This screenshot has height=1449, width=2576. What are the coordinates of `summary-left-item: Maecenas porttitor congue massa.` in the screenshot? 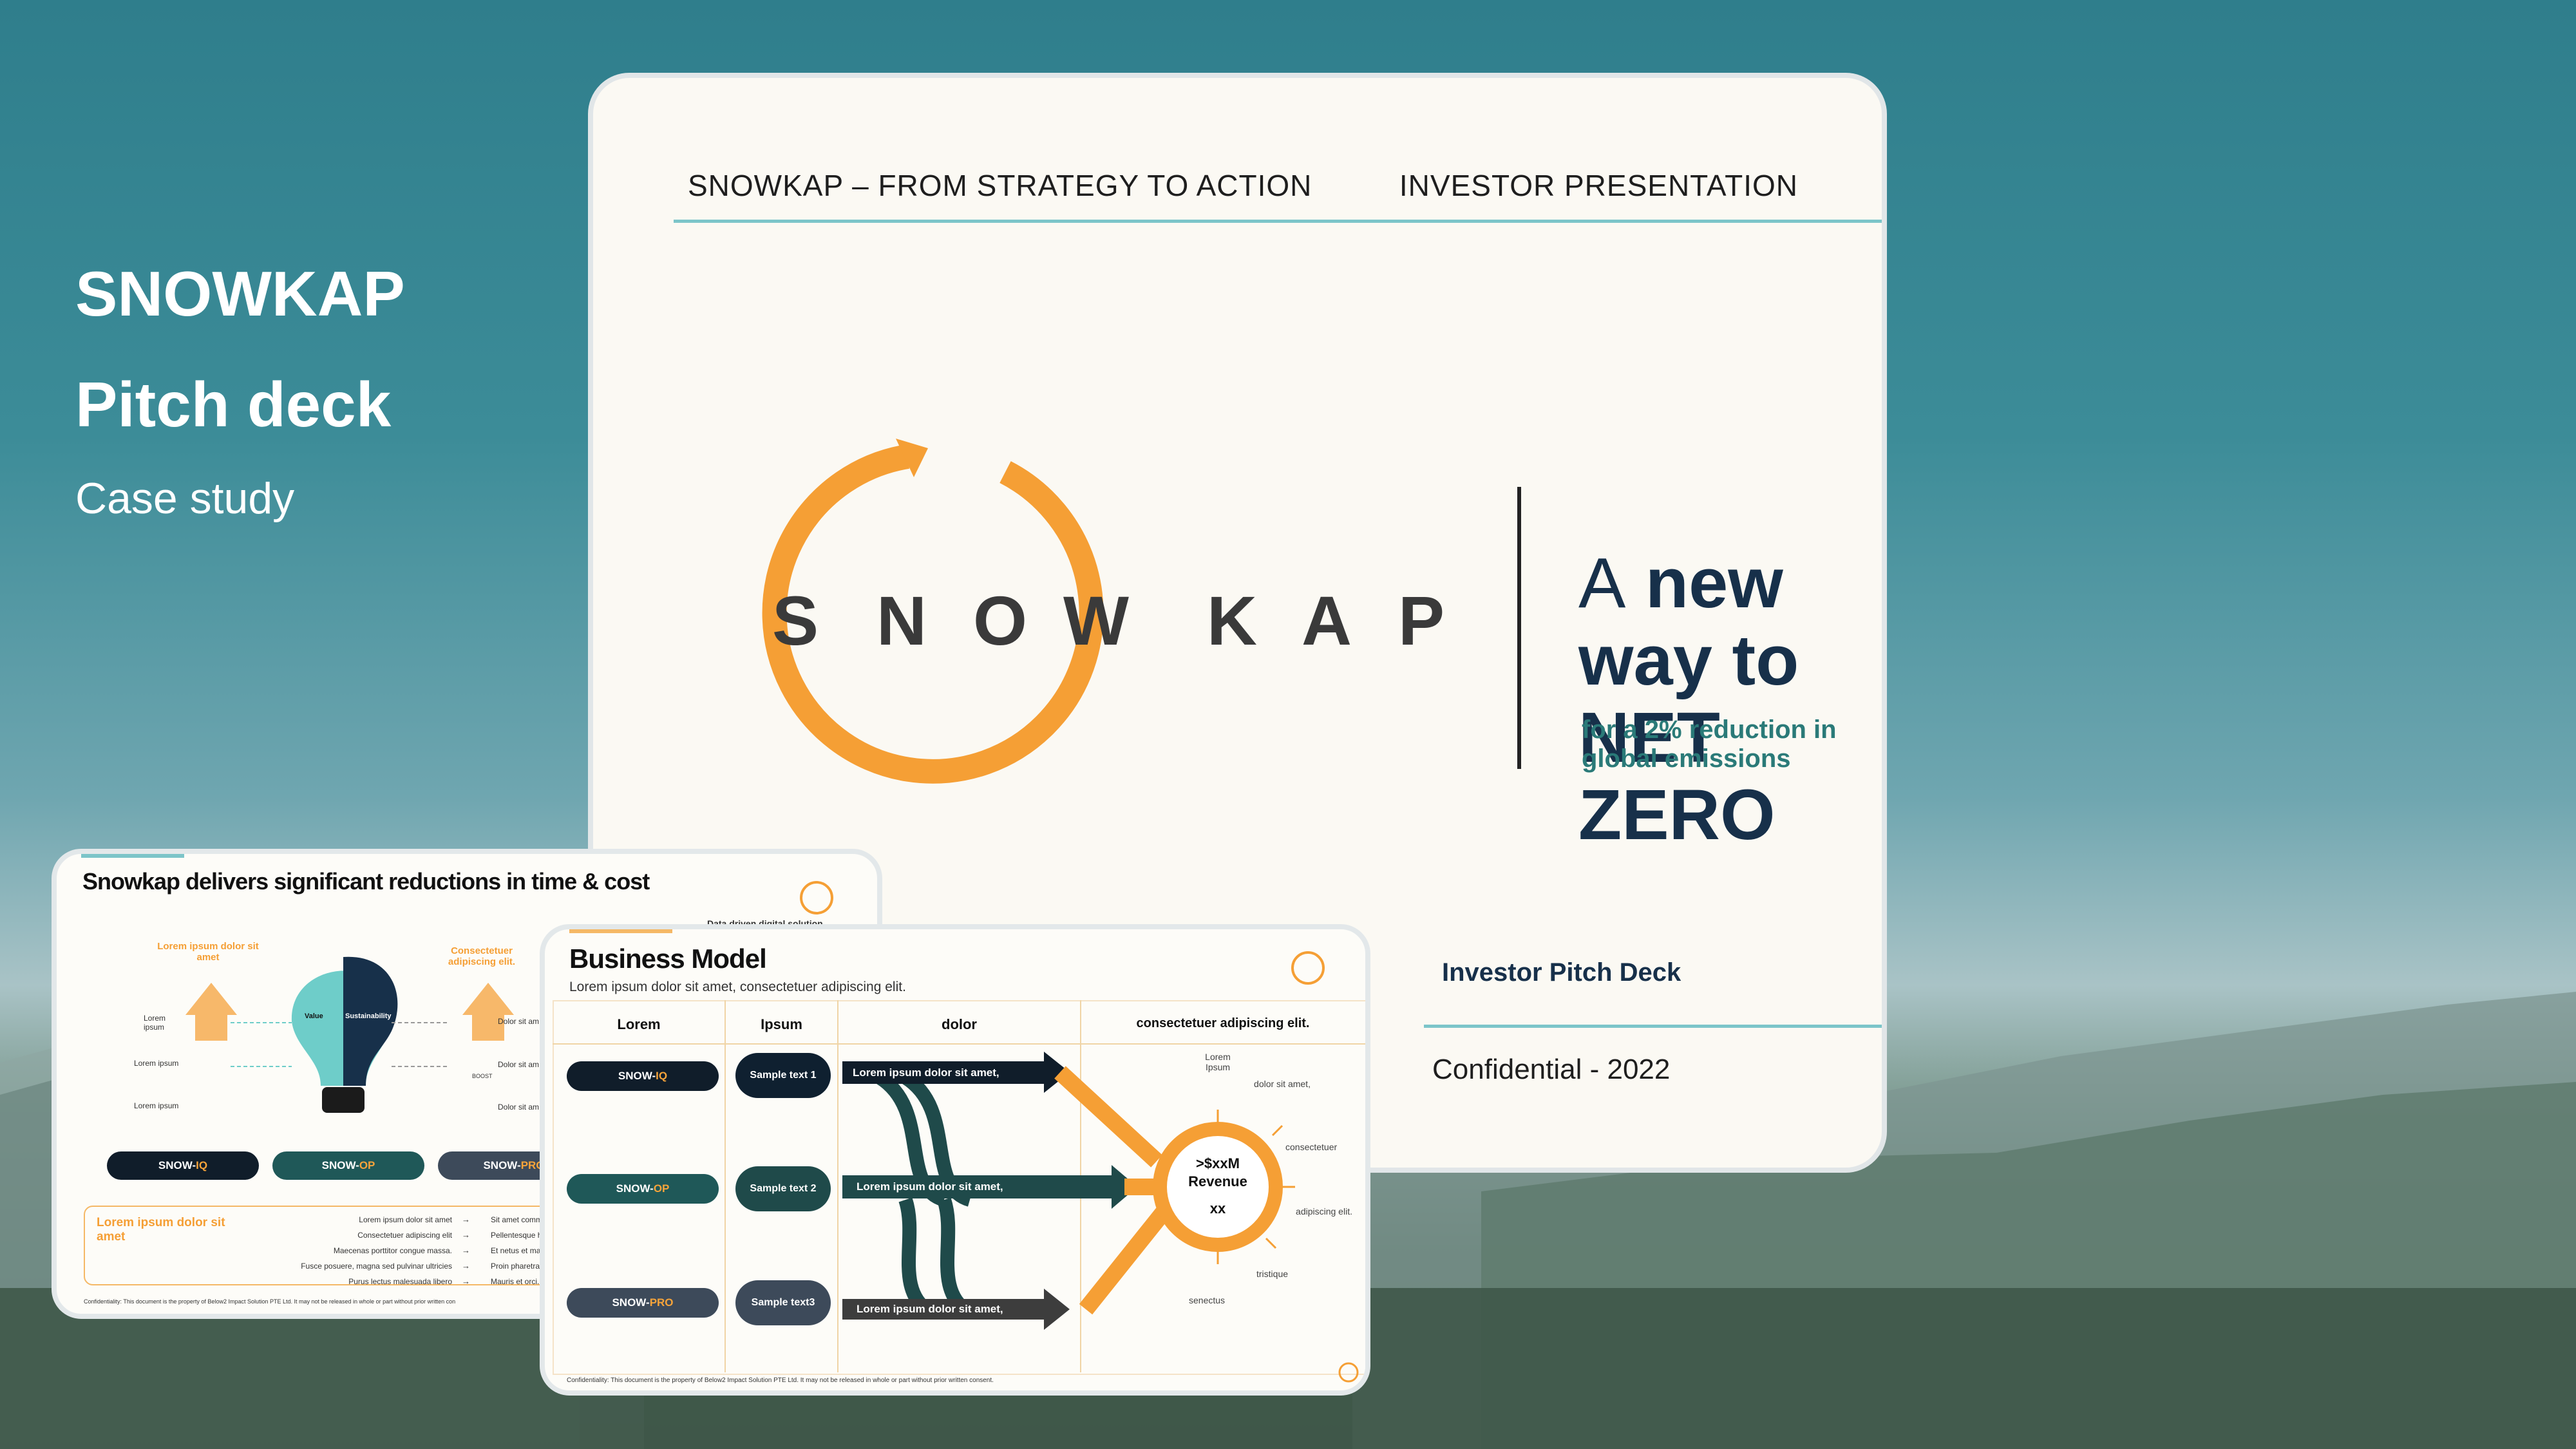 It's located at (393, 1251).